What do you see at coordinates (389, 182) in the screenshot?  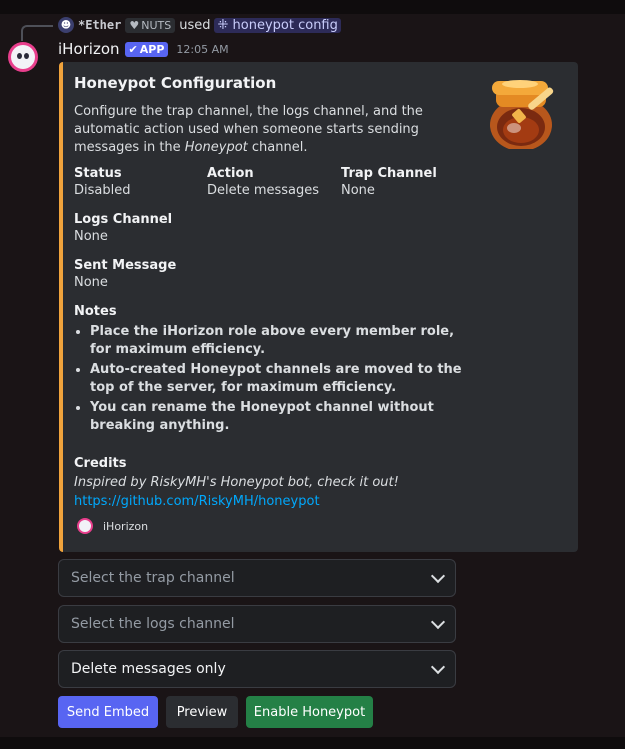 I see `field-trap-channel: Trap Channel None` at bounding box center [389, 182].